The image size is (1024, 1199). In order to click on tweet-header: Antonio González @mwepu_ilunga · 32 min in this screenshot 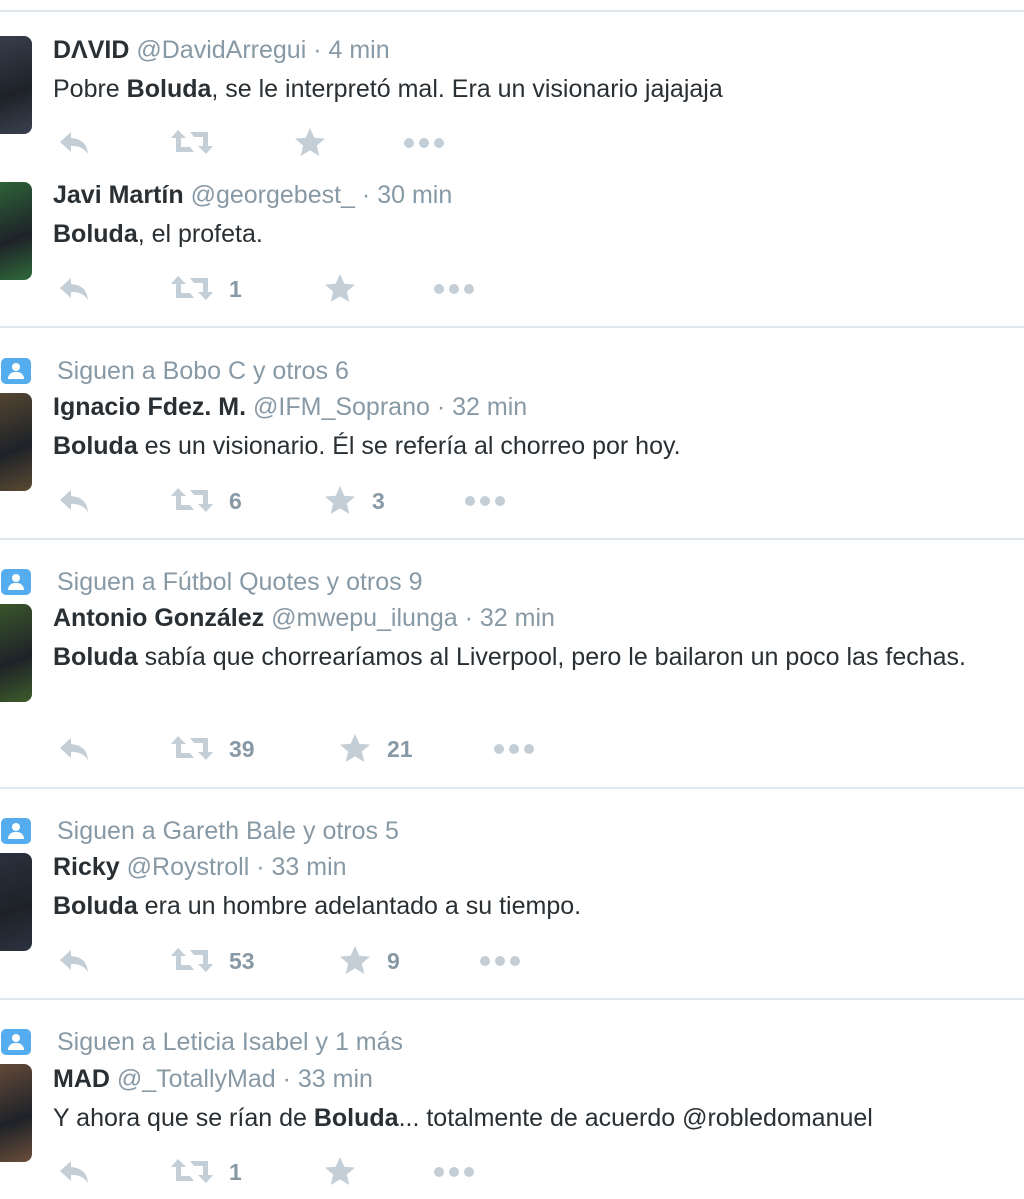, I will do `click(304, 618)`.